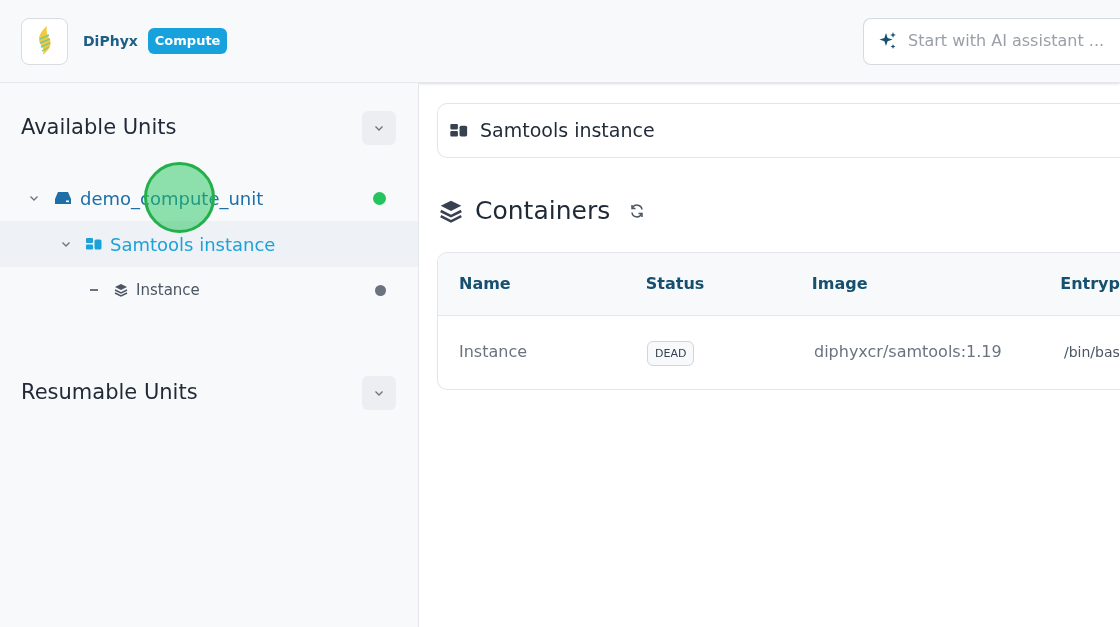 The width and height of the screenshot is (1120, 627). Describe the element at coordinates (1090, 283) in the screenshot. I see `column-header: Entryp` at that location.